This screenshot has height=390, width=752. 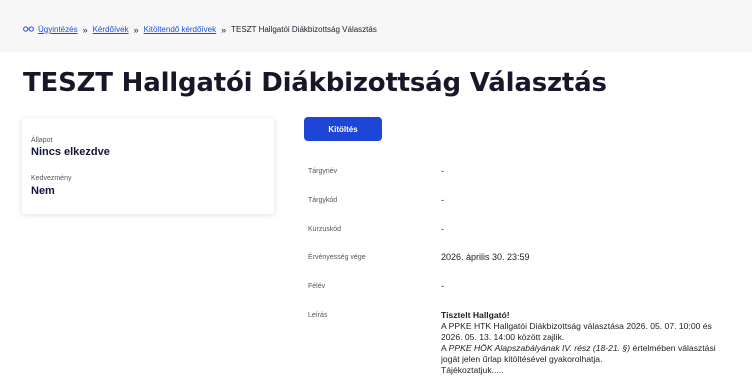 What do you see at coordinates (304, 29) in the screenshot?
I see `breadcrumb-current: TESZT Hallgatói Diákbizottság Választás` at bounding box center [304, 29].